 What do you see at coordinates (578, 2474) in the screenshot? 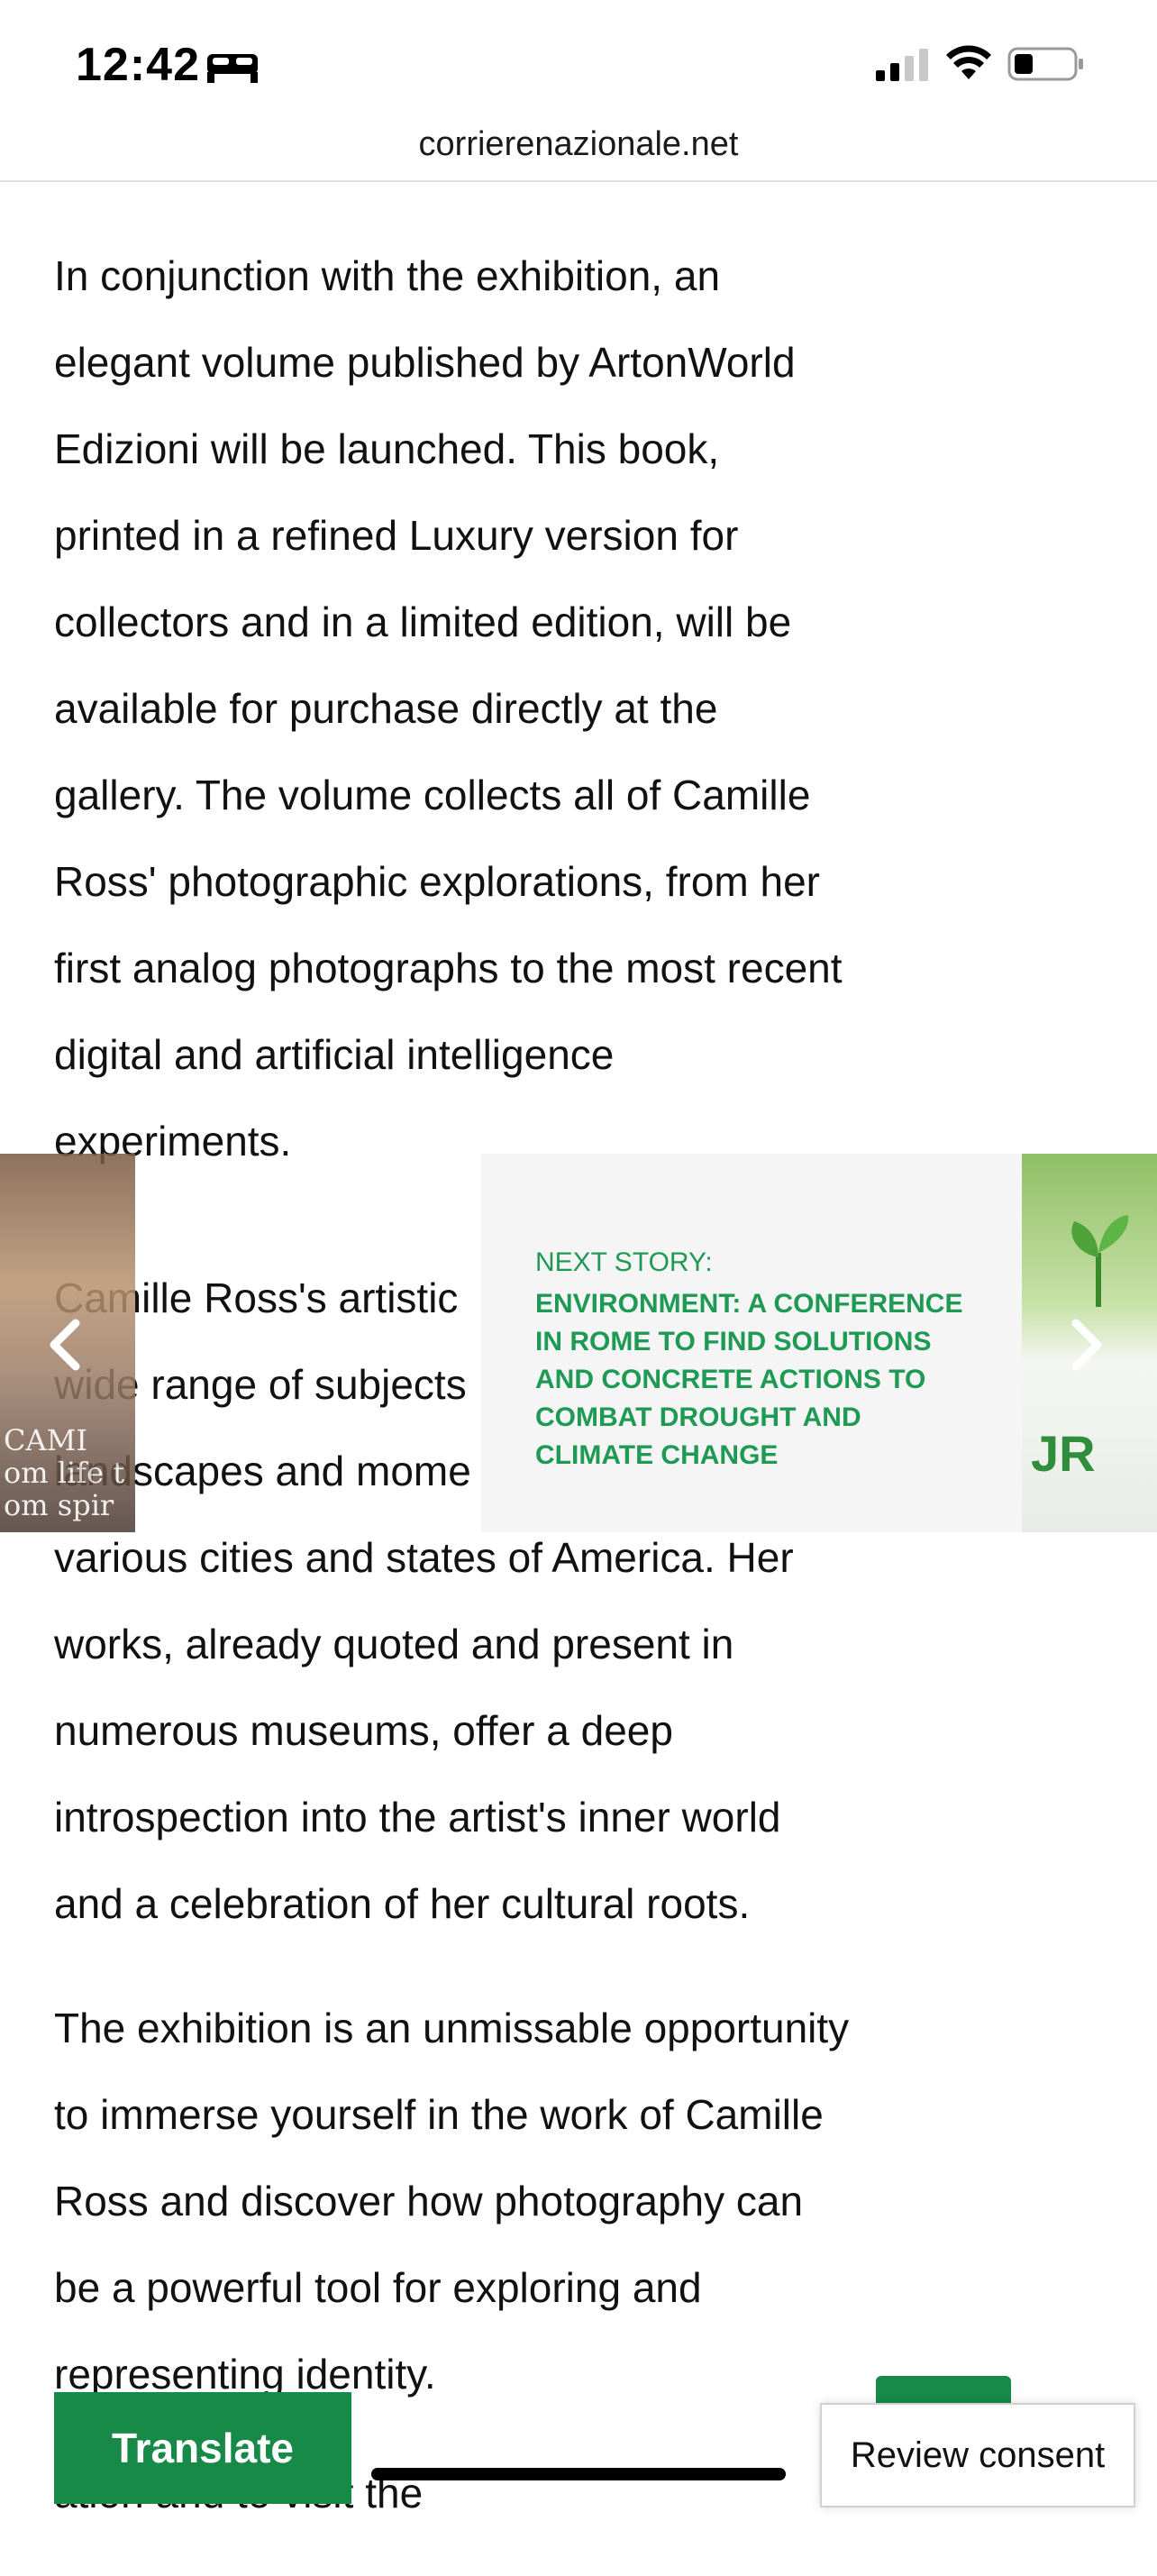
I see `home-indicator` at bounding box center [578, 2474].